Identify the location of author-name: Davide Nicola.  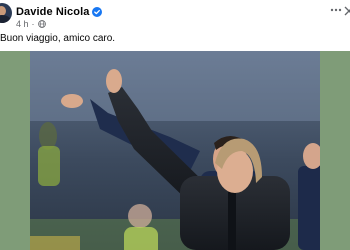
(52, 12).